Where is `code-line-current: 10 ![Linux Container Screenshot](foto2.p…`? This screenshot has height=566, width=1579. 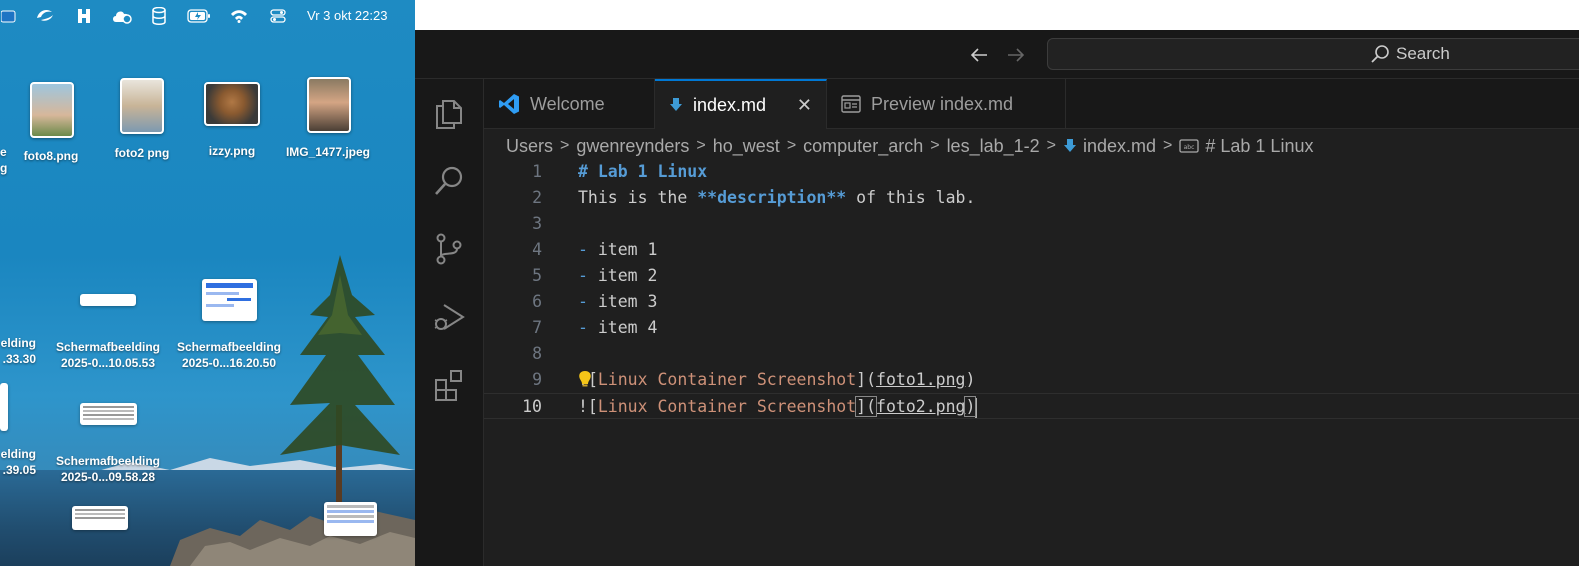
code-line-current: 10 ![Linux Container Screenshot](foto2.p… is located at coordinates (1031, 406).